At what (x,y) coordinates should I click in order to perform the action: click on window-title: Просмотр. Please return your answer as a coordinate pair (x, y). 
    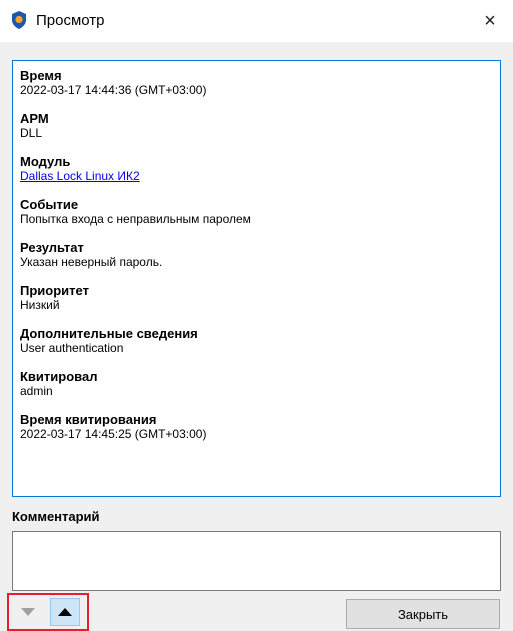
    Looking at the image, I should click on (70, 20).